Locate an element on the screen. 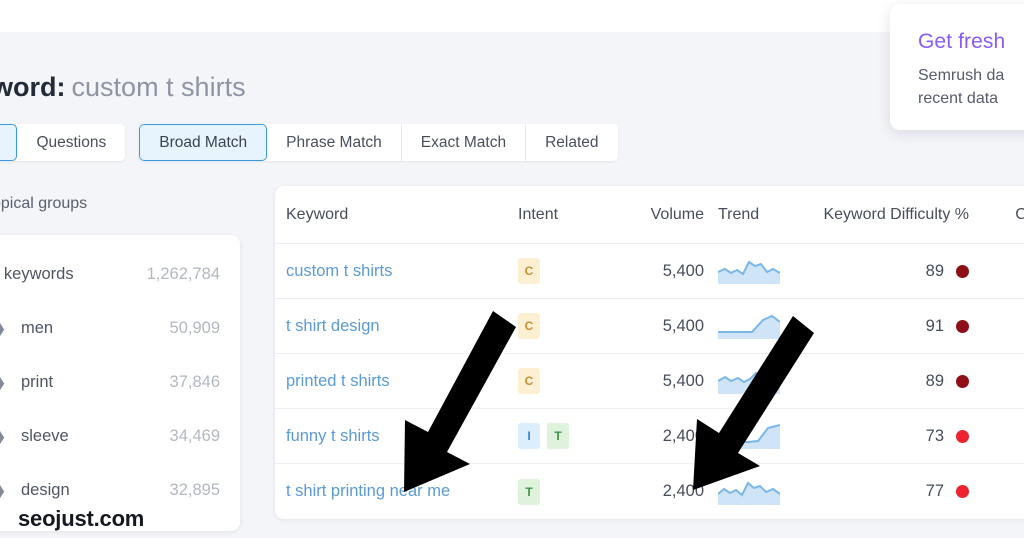 The width and height of the screenshot is (1024, 538). tab-related: Related is located at coordinates (572, 142).